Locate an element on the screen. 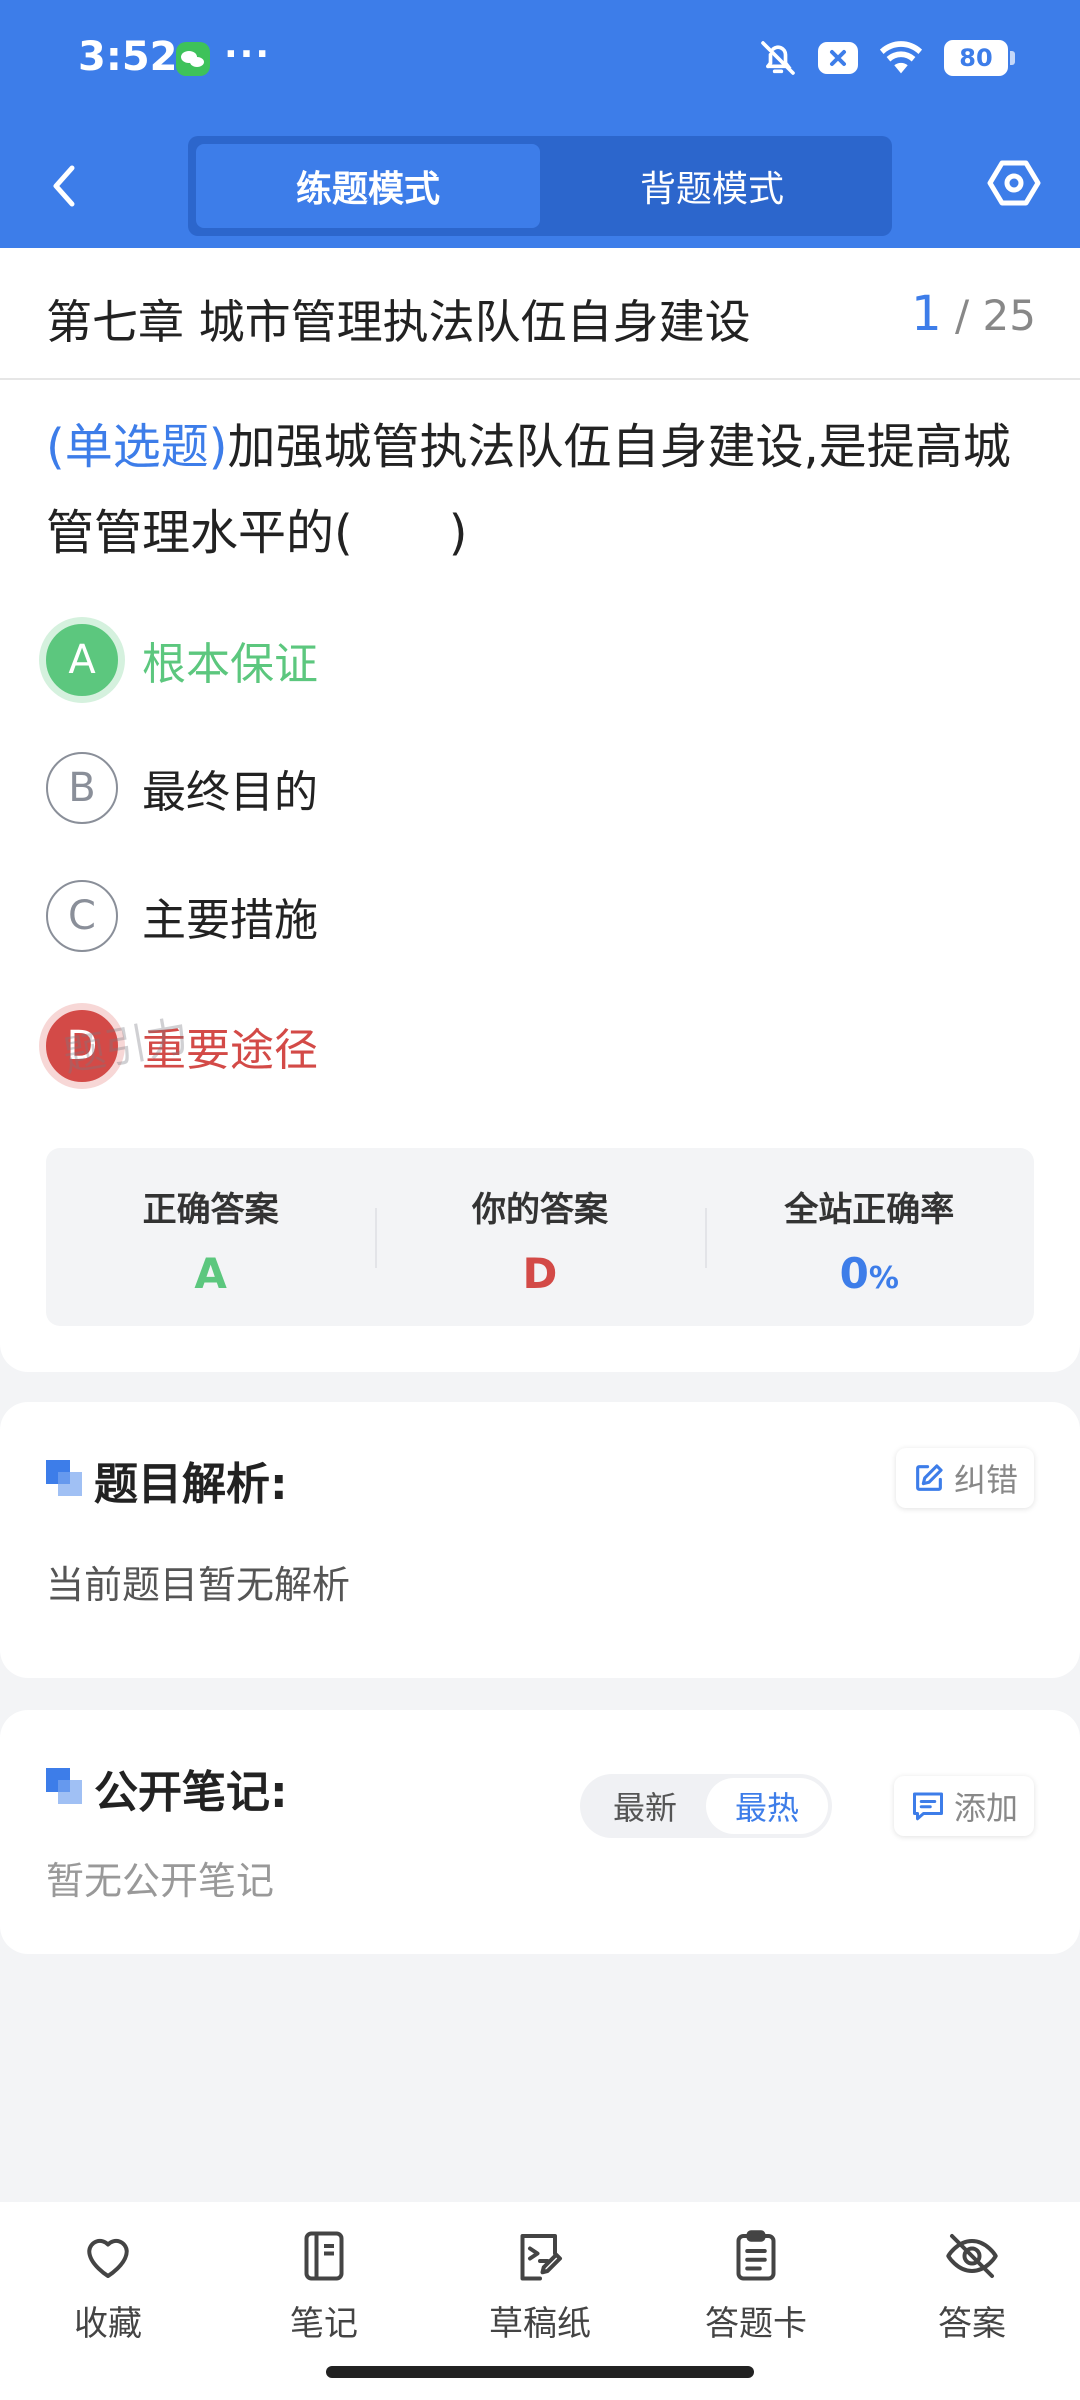 This screenshot has width=1080, height=2400. correct-answer-stat: 正确答案 A is located at coordinates (210, 1237).